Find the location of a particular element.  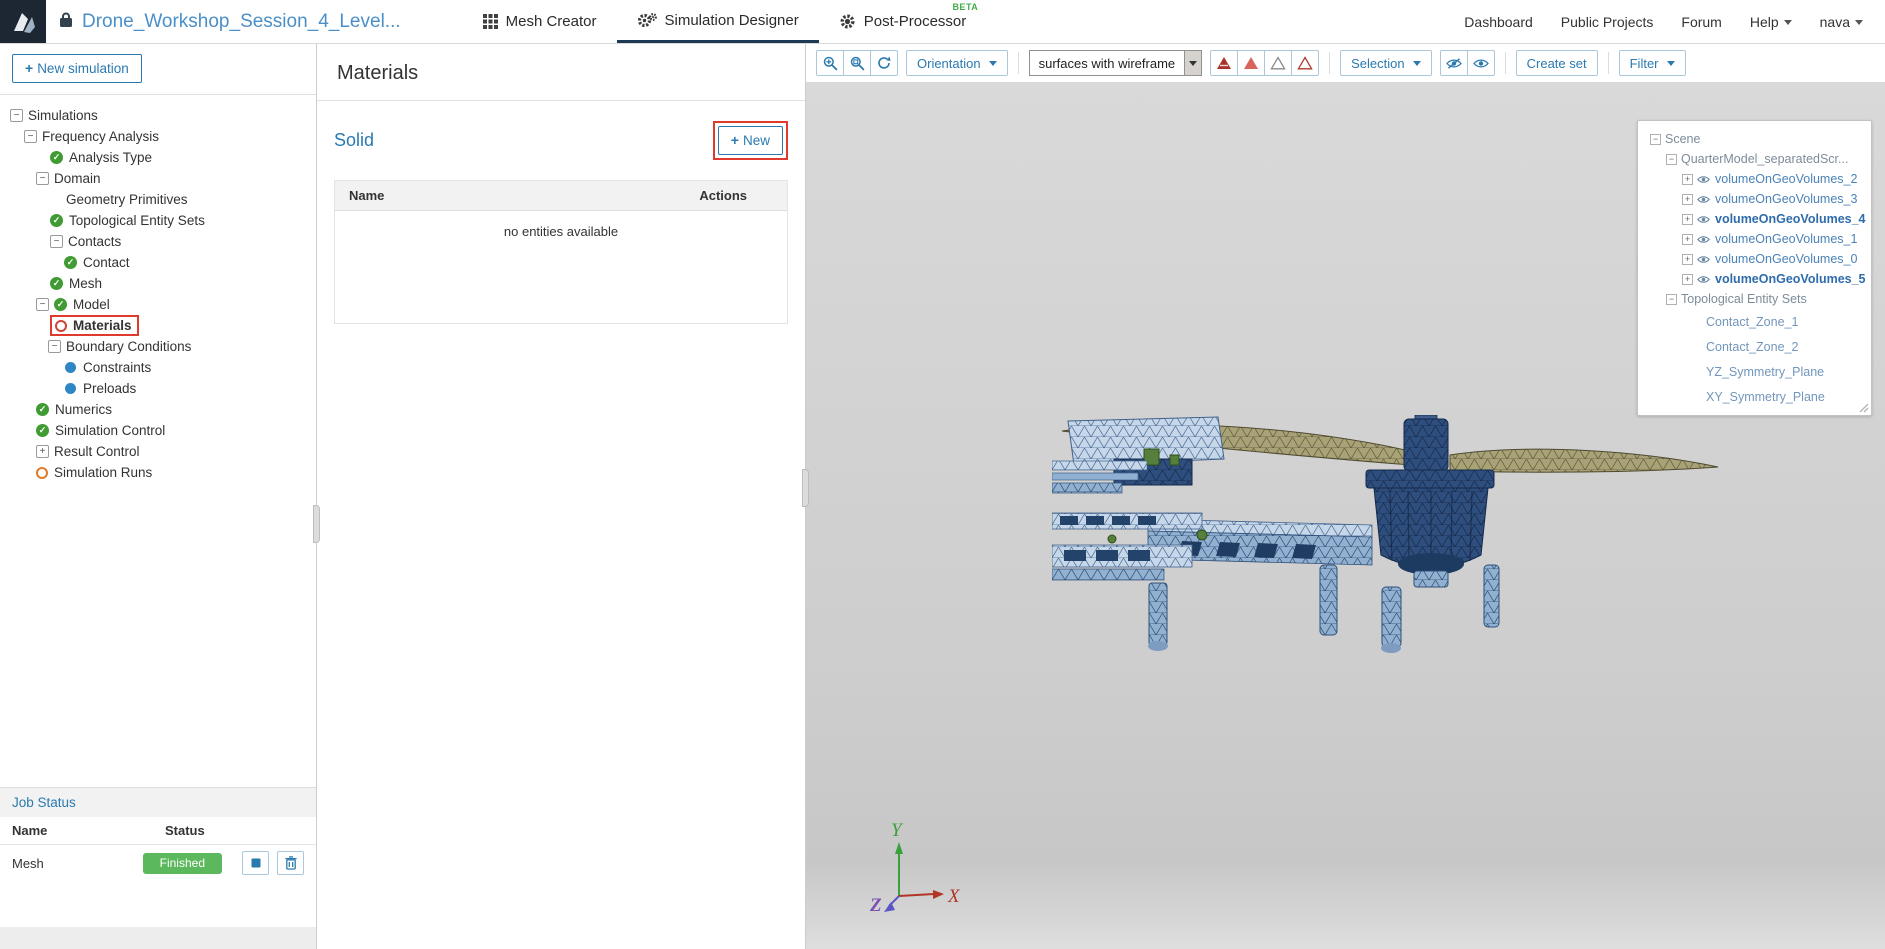

tree-item-contact: ✓ Contact is located at coordinates (158, 262).